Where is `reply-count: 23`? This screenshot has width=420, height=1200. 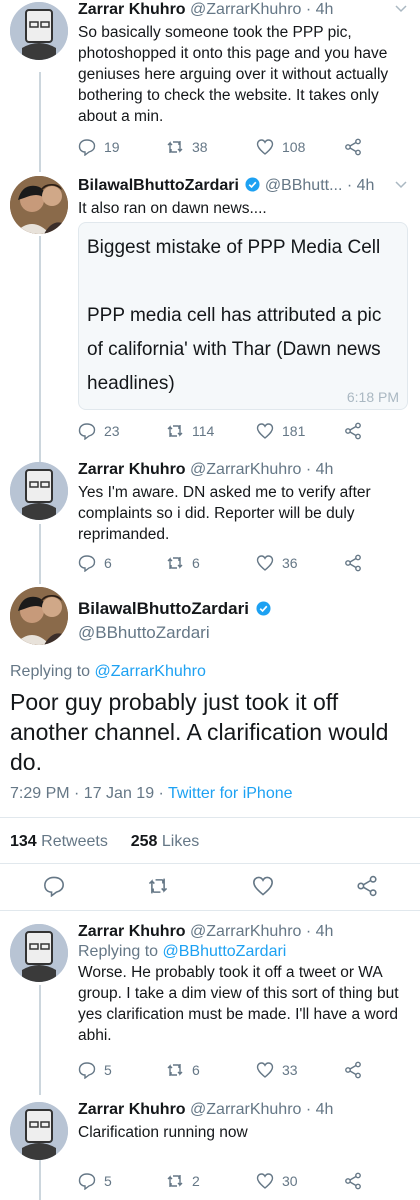 reply-count: 23 is located at coordinates (112, 431).